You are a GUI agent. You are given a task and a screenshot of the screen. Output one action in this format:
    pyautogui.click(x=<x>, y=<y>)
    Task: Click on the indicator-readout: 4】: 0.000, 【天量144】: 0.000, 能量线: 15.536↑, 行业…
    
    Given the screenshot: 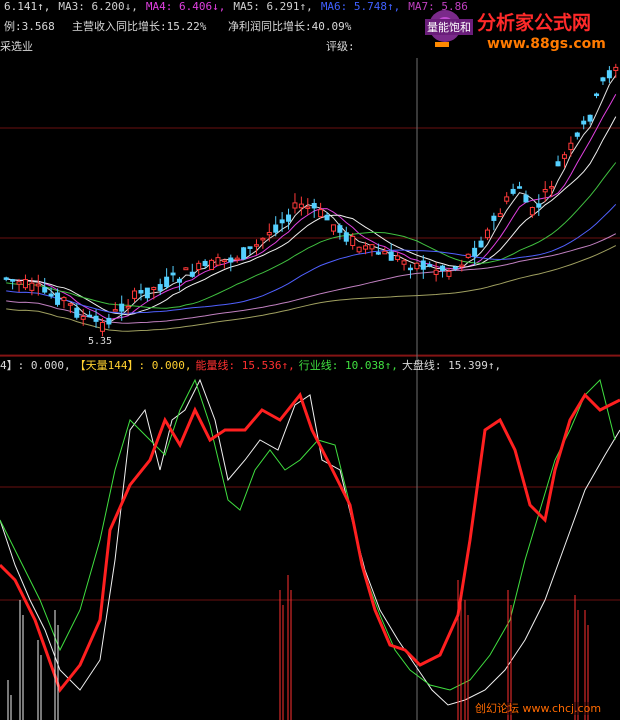 What is the action you would take?
    pyautogui.click(x=252, y=365)
    